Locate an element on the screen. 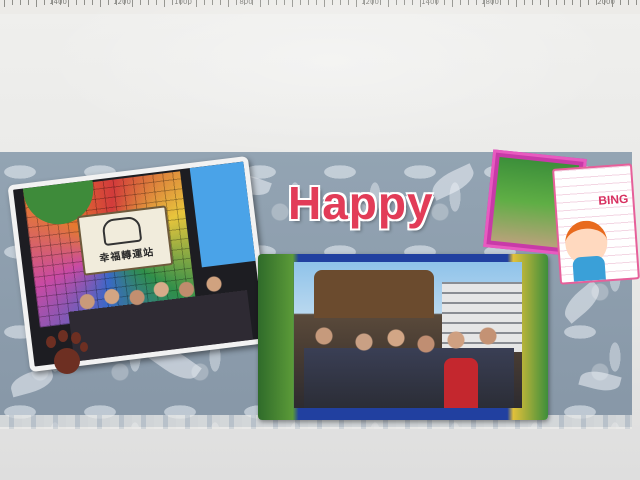  bingo-card: BING is located at coordinates (596, 224).